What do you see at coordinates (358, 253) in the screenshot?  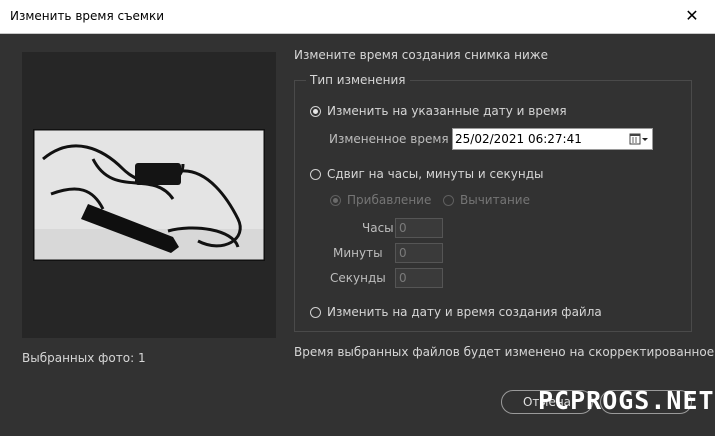 I see `minutes-label: Минуты` at bounding box center [358, 253].